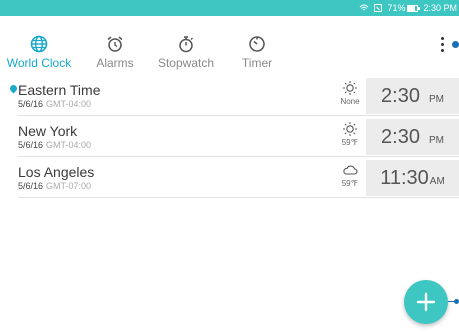 The width and height of the screenshot is (459, 332). What do you see at coordinates (69, 186) in the screenshot?
I see `gmt-offset: GMT-07:00` at bounding box center [69, 186].